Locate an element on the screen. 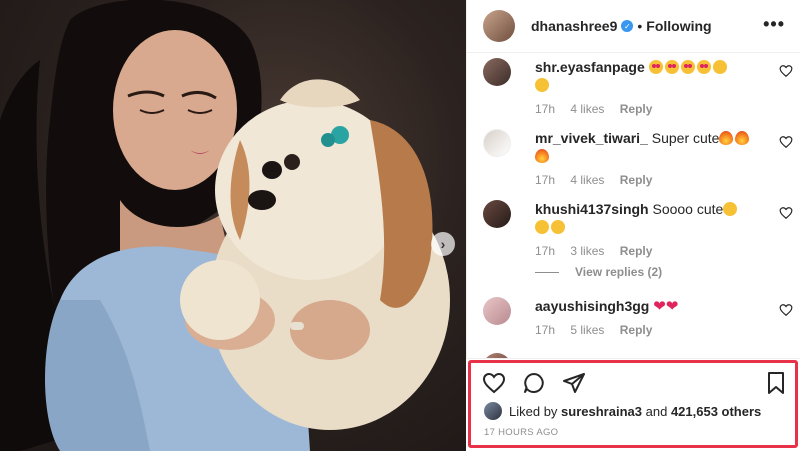 The image size is (800, 451). comment-likes: 5 likes is located at coordinates (587, 330).